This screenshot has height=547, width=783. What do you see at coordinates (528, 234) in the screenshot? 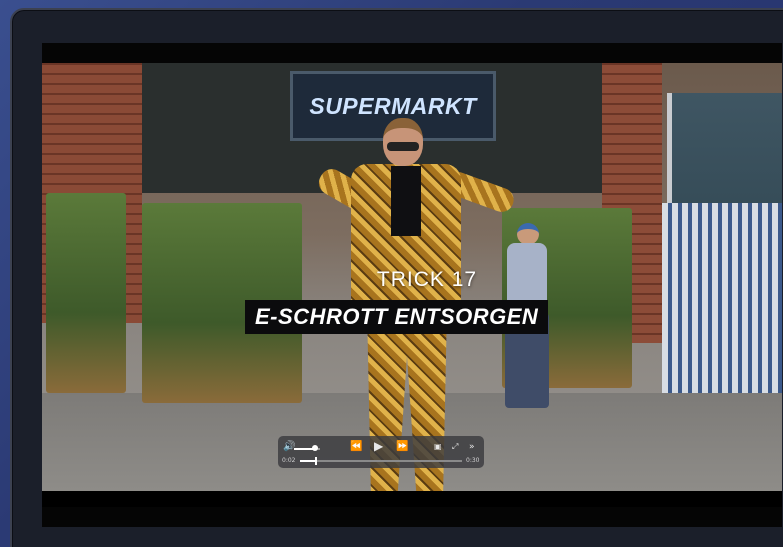
I see `passerby-head` at bounding box center [528, 234].